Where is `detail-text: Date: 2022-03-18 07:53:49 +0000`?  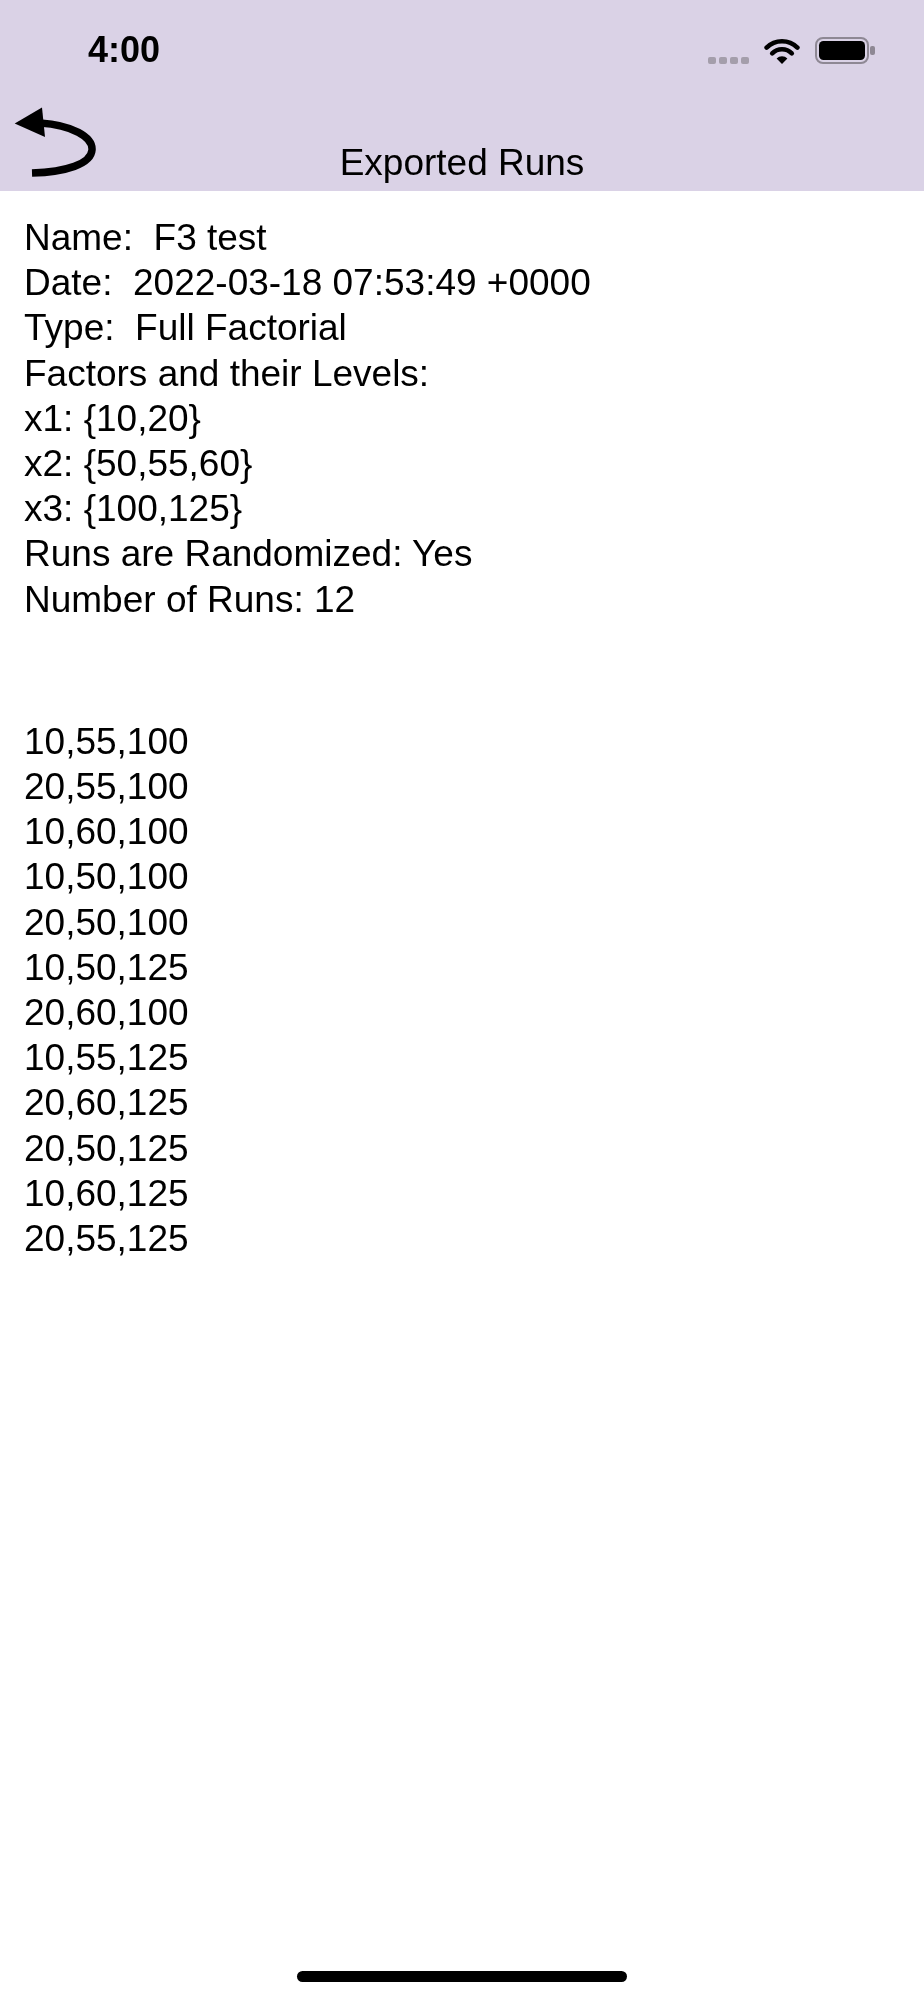
detail-text: Date: 2022-03-18 07:53:49 +0000 is located at coordinates (307, 283).